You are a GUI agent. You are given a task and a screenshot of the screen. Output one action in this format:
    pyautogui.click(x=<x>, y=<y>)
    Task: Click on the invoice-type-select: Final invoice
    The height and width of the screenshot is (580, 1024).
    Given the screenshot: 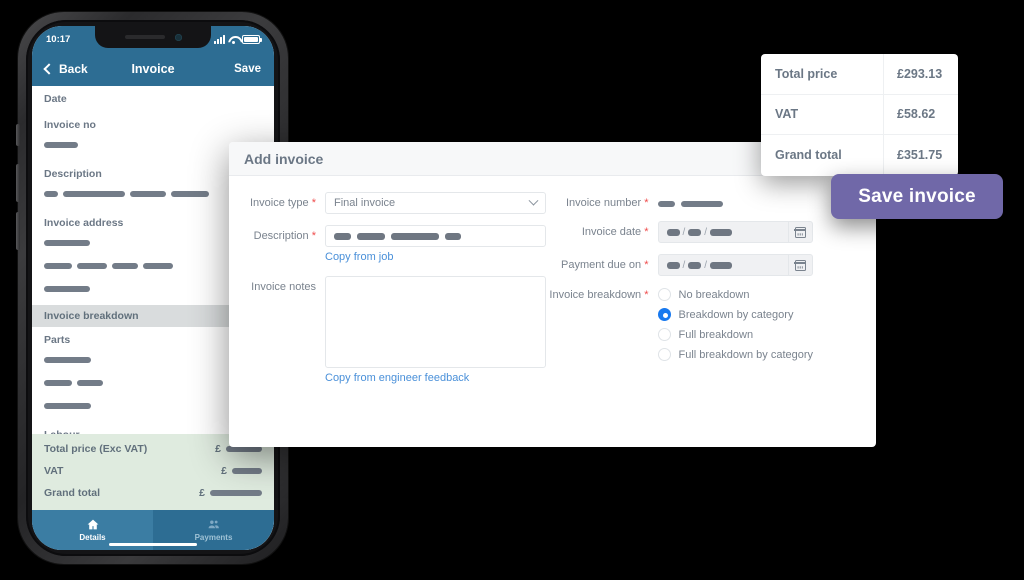 What is the action you would take?
    pyautogui.click(x=435, y=203)
    